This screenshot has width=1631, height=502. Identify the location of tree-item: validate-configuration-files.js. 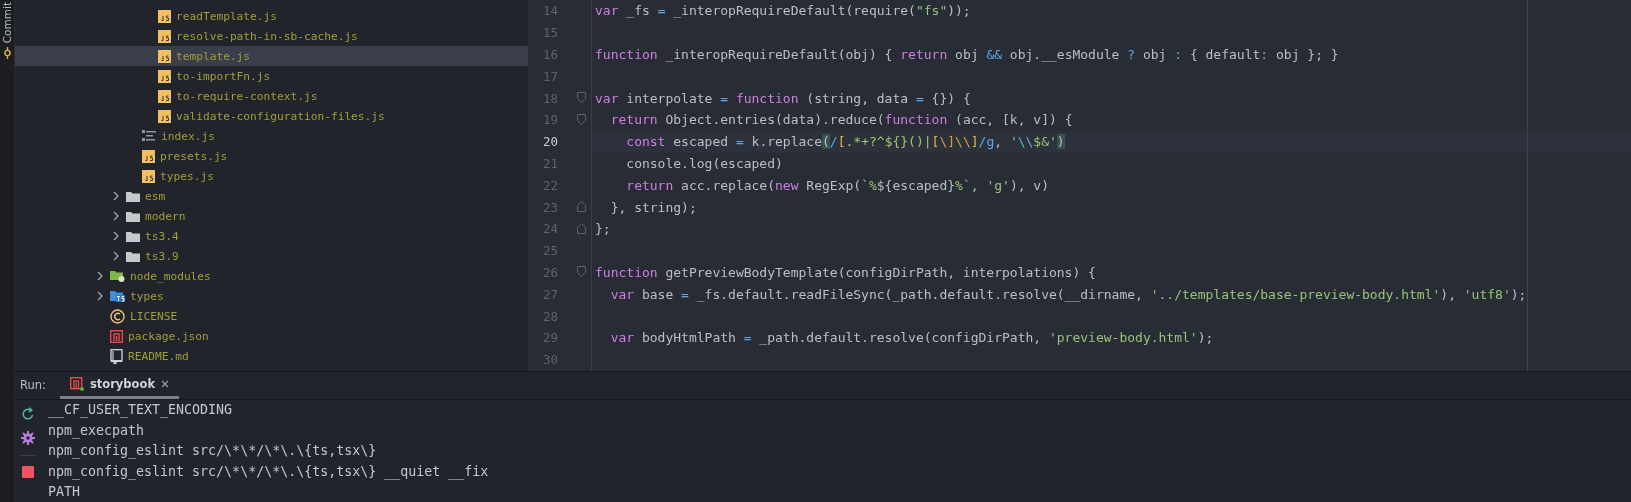
(271, 116).